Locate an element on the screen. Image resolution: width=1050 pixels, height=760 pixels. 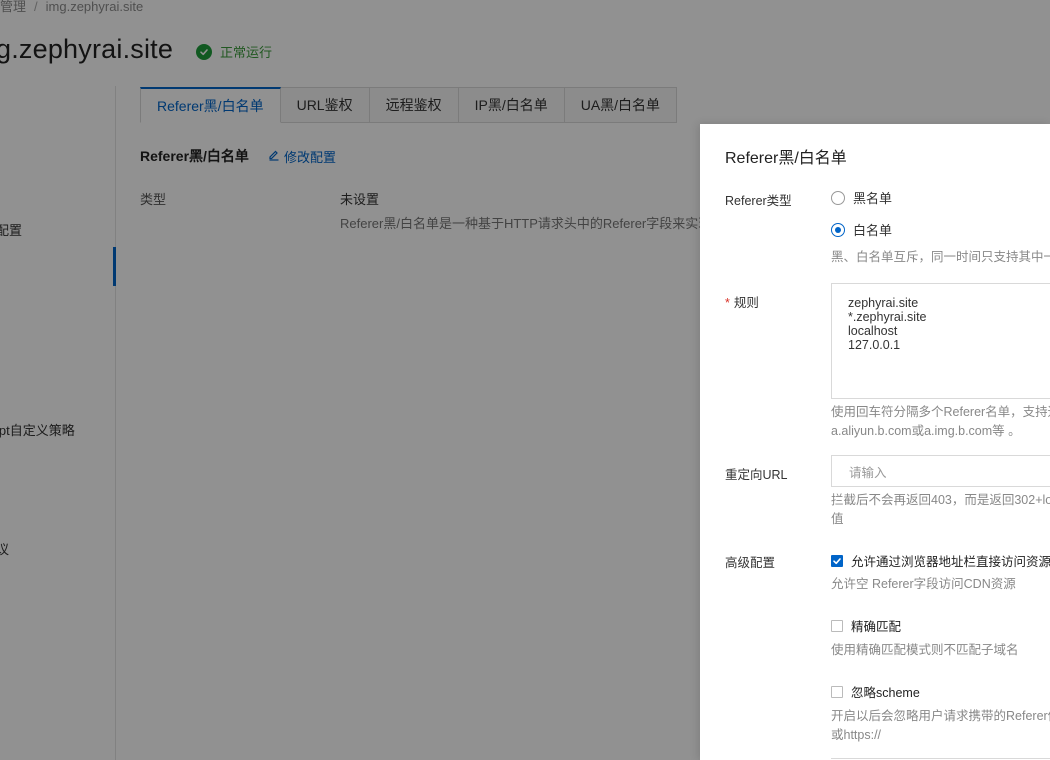
referer-type-label: Referer类型 is located at coordinates (758, 201).